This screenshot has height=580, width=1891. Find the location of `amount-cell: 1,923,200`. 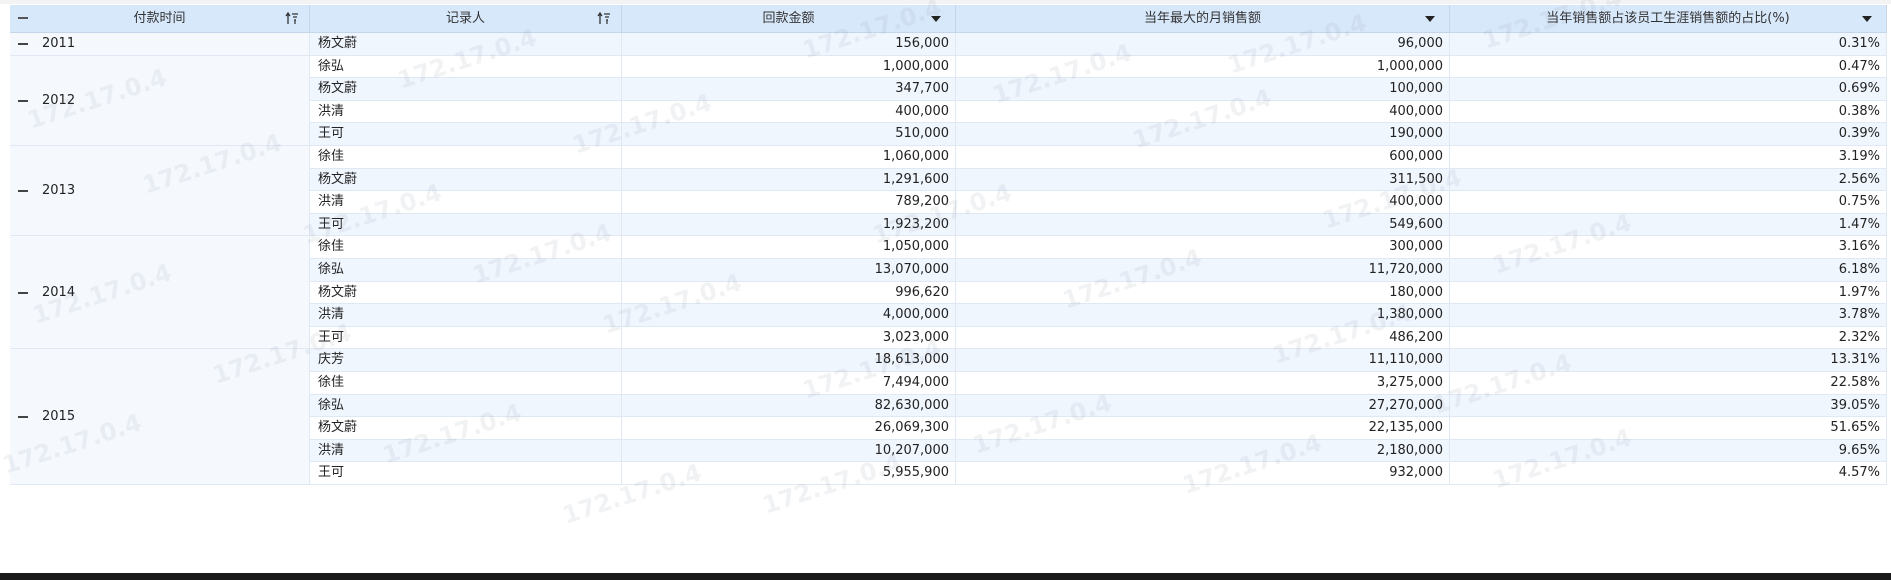

amount-cell: 1,923,200 is located at coordinates (789, 225).